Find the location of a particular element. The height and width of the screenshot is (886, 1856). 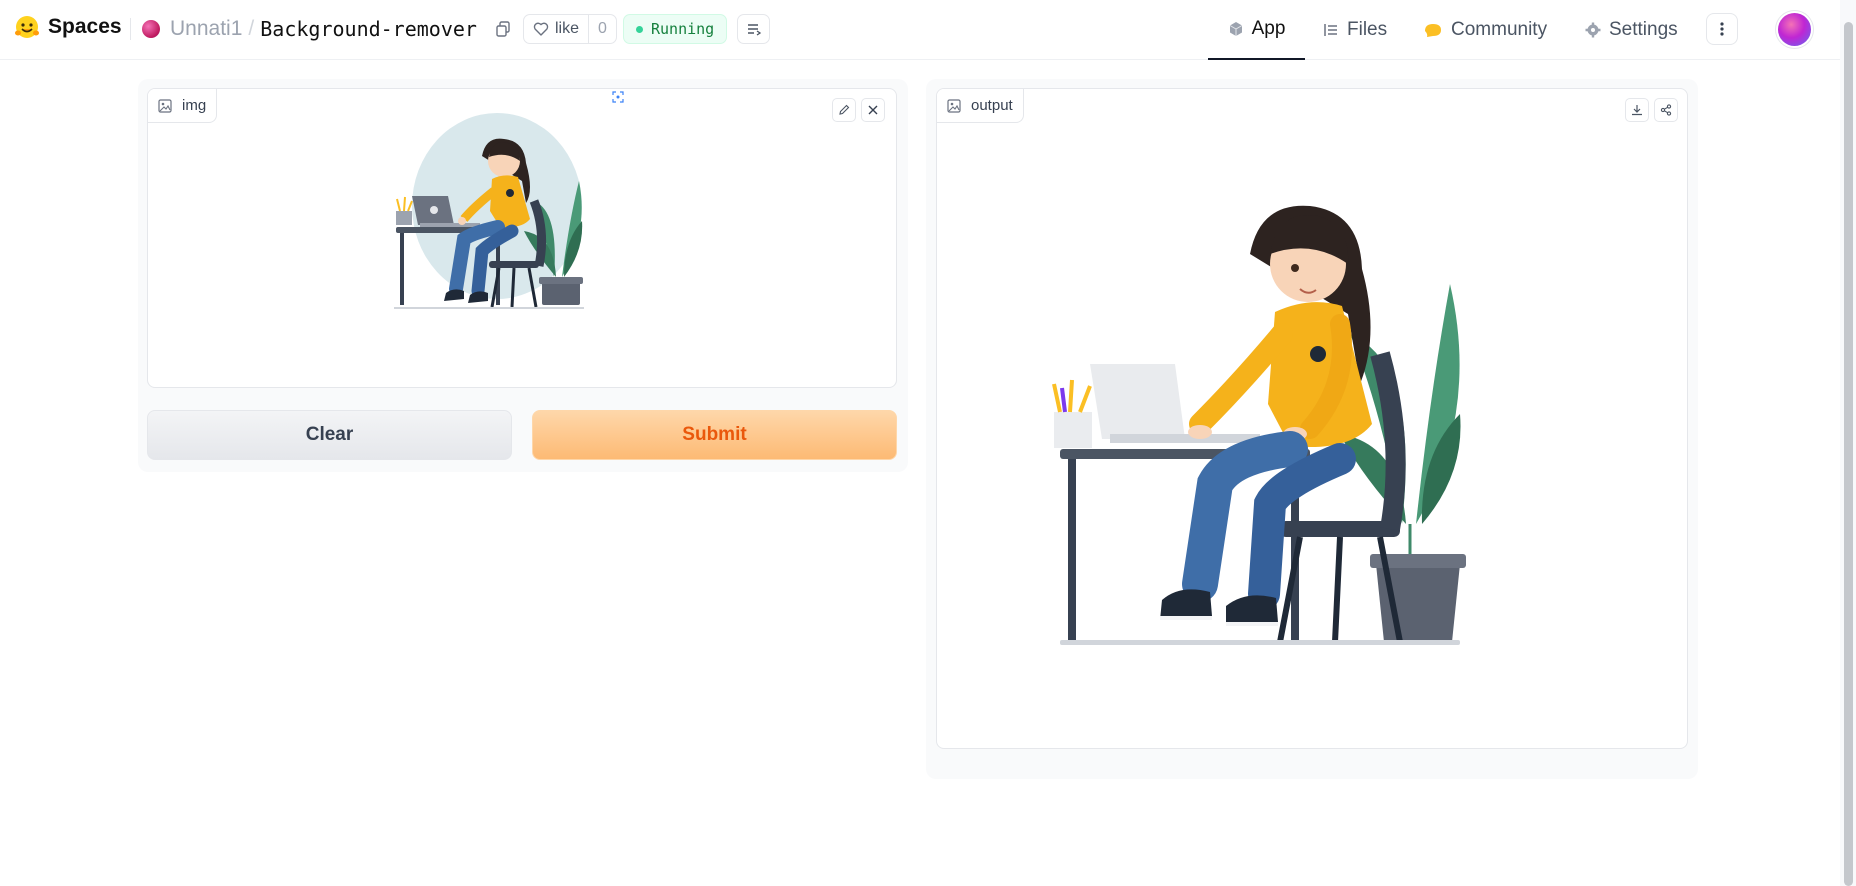

owner-link: Unnati1 is located at coordinates (206, 29).